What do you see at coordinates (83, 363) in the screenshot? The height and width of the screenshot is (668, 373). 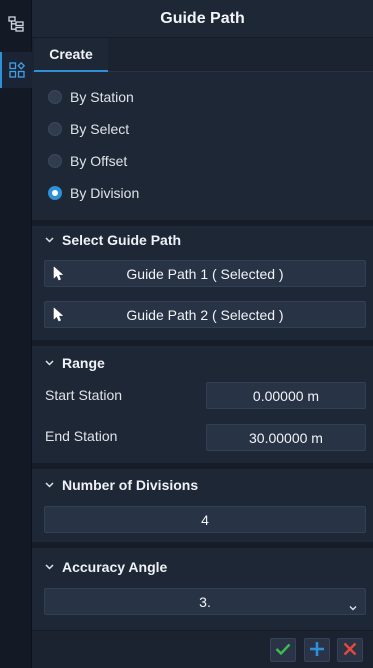 I see `section-title: Range` at bounding box center [83, 363].